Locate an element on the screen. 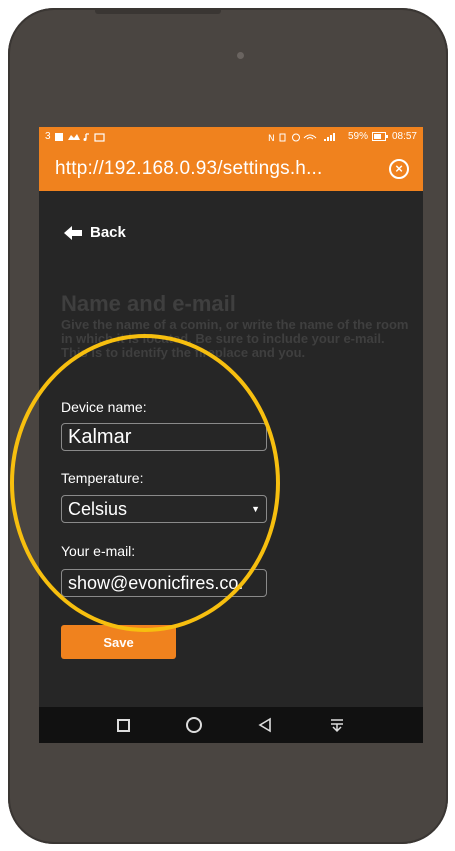 Image resolution: width=455 pixels, height=851 pixels. back-arrow-icon is located at coordinates (73, 232).